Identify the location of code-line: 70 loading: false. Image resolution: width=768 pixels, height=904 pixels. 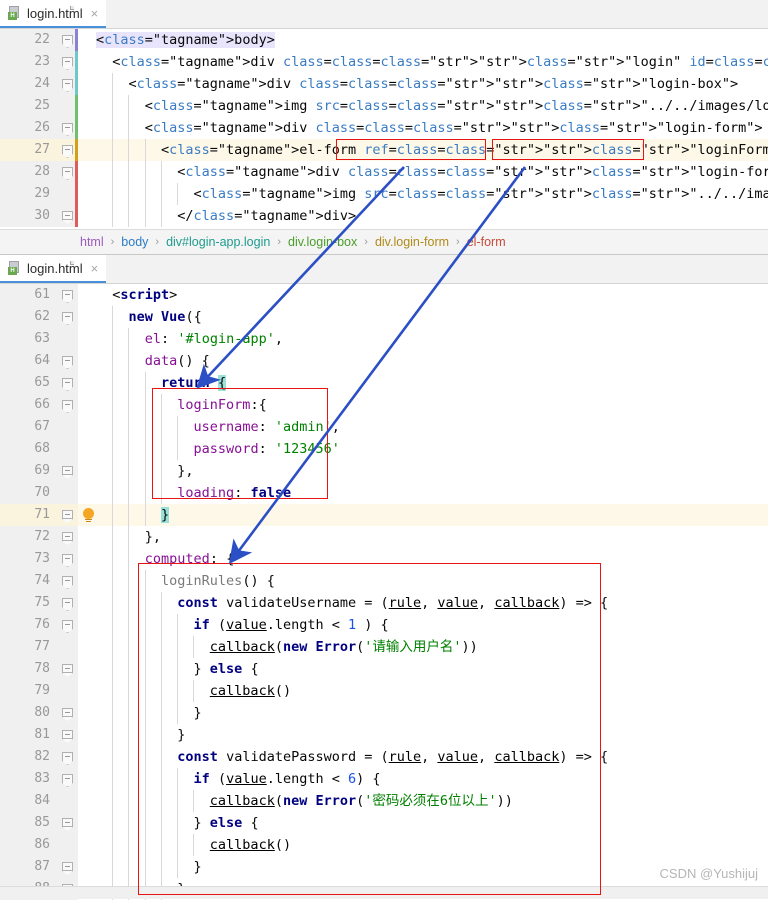
(384, 493).